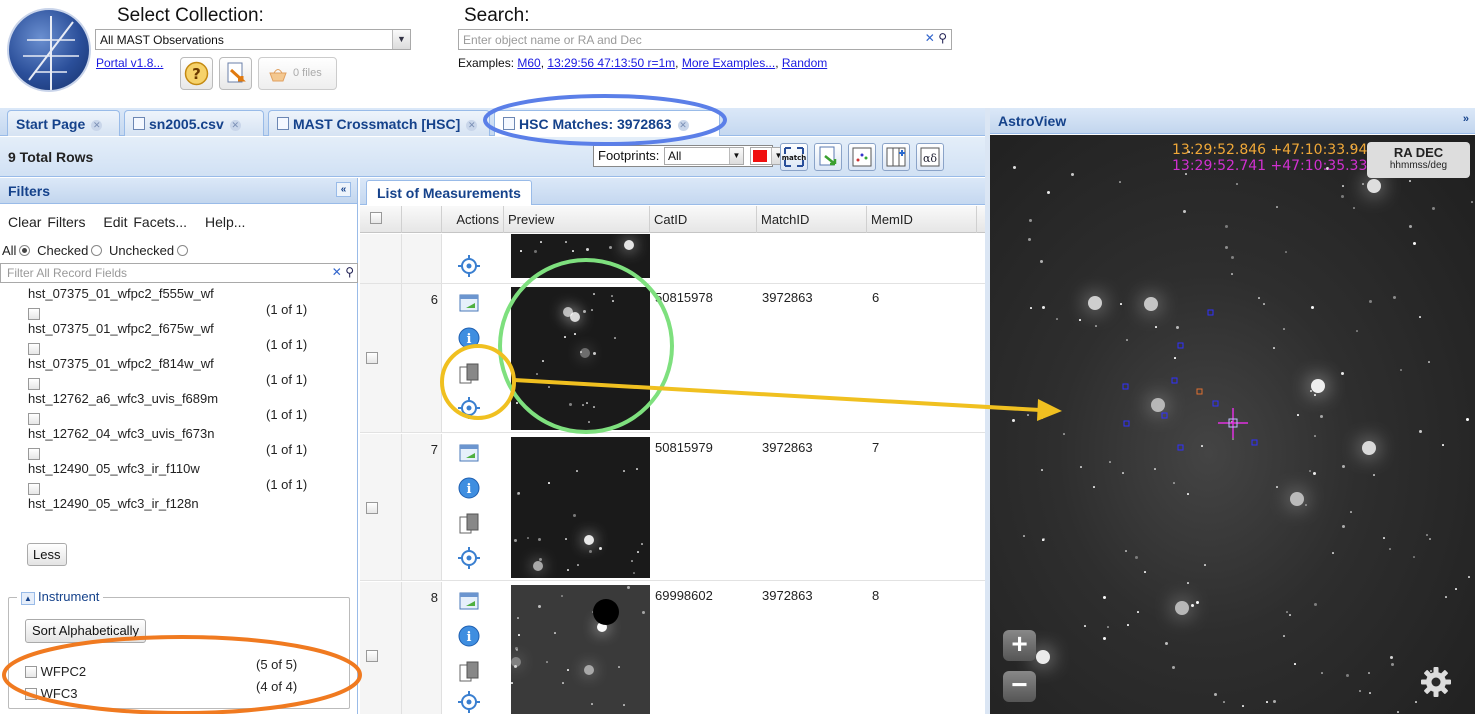 This screenshot has width=1475, height=714. I want to click on filter-records-input: Filter All Record Fields ✕ ⚲, so click(179, 273).